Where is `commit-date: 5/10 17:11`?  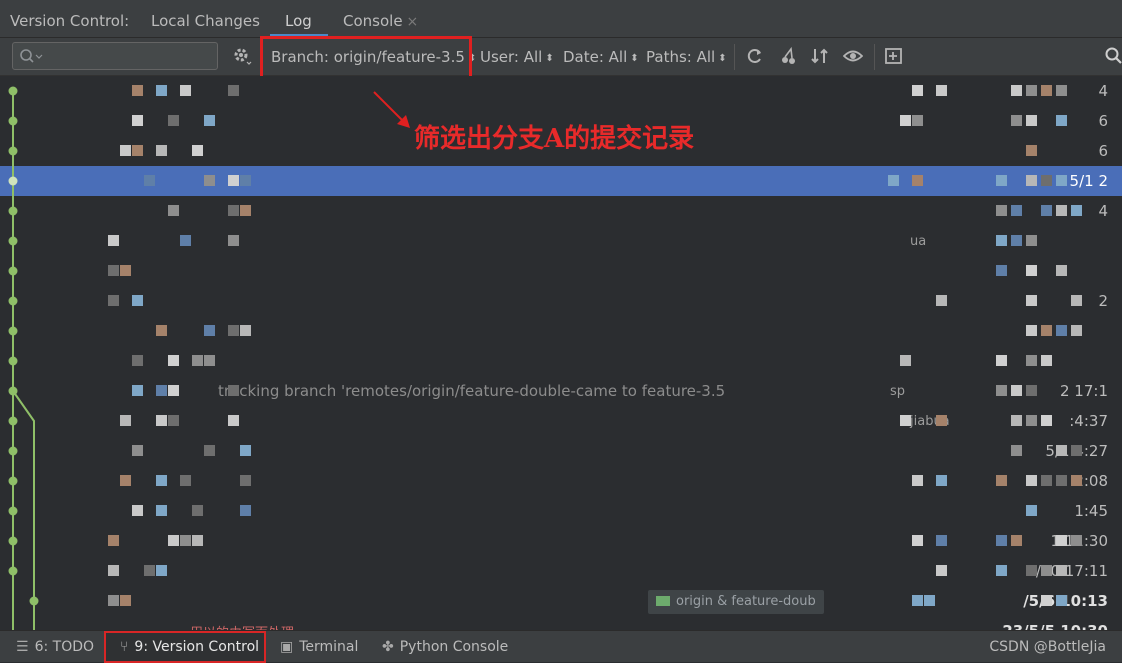 commit-date: 5/10 17:11 is located at coordinates (1067, 571).